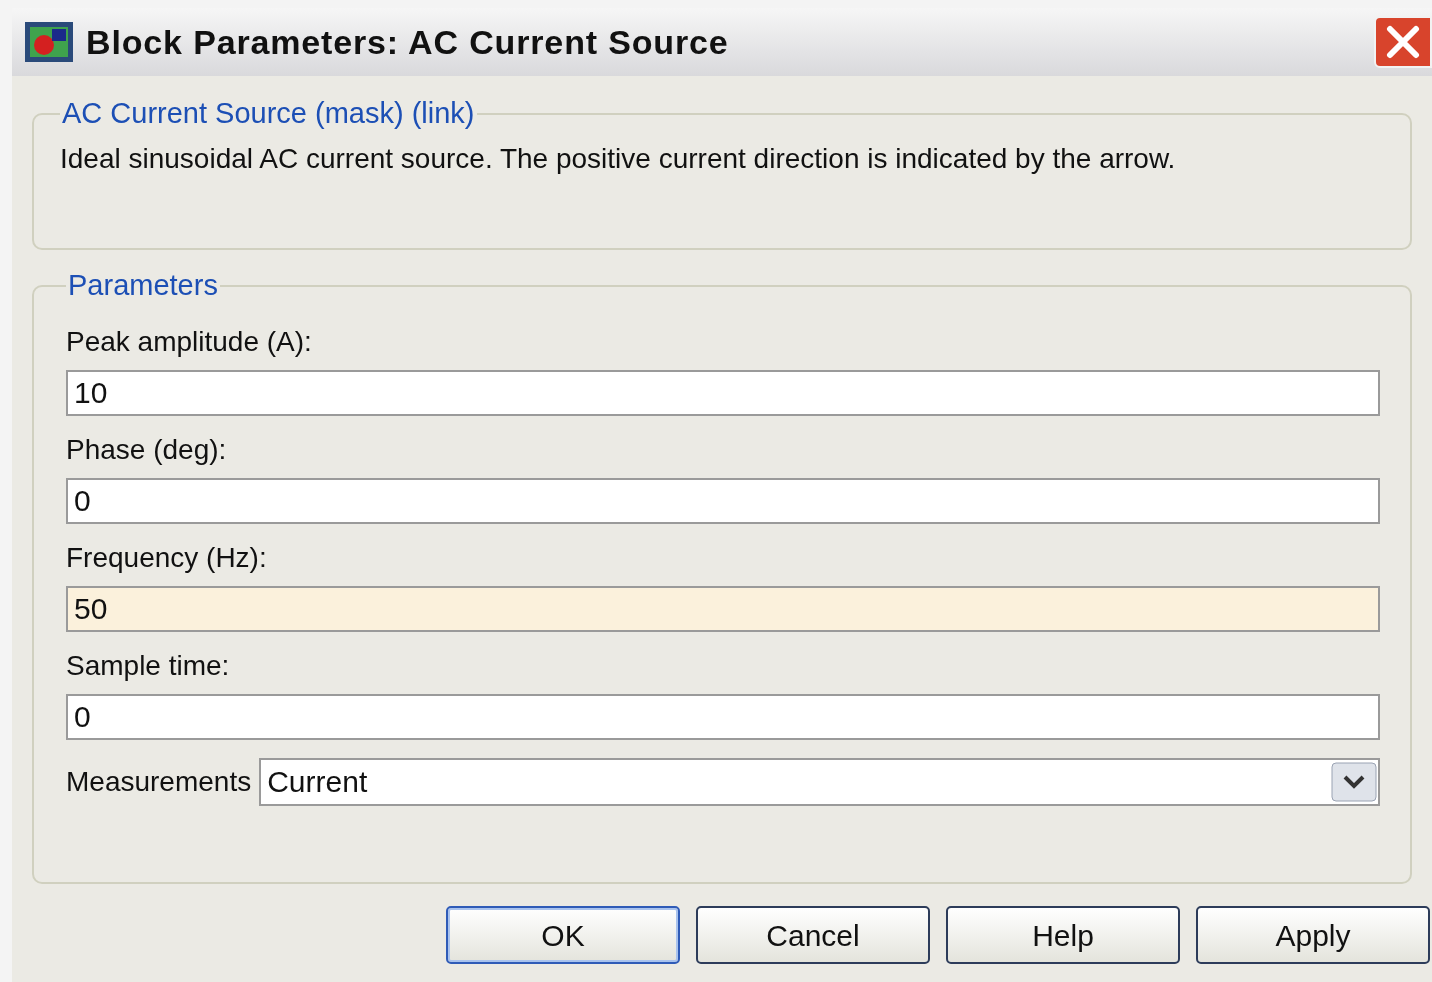  What do you see at coordinates (618, 158) in the screenshot?
I see `description-text: Ideal sinusoidal AC current source. The positive current direction is indicated by the arrow.` at bounding box center [618, 158].